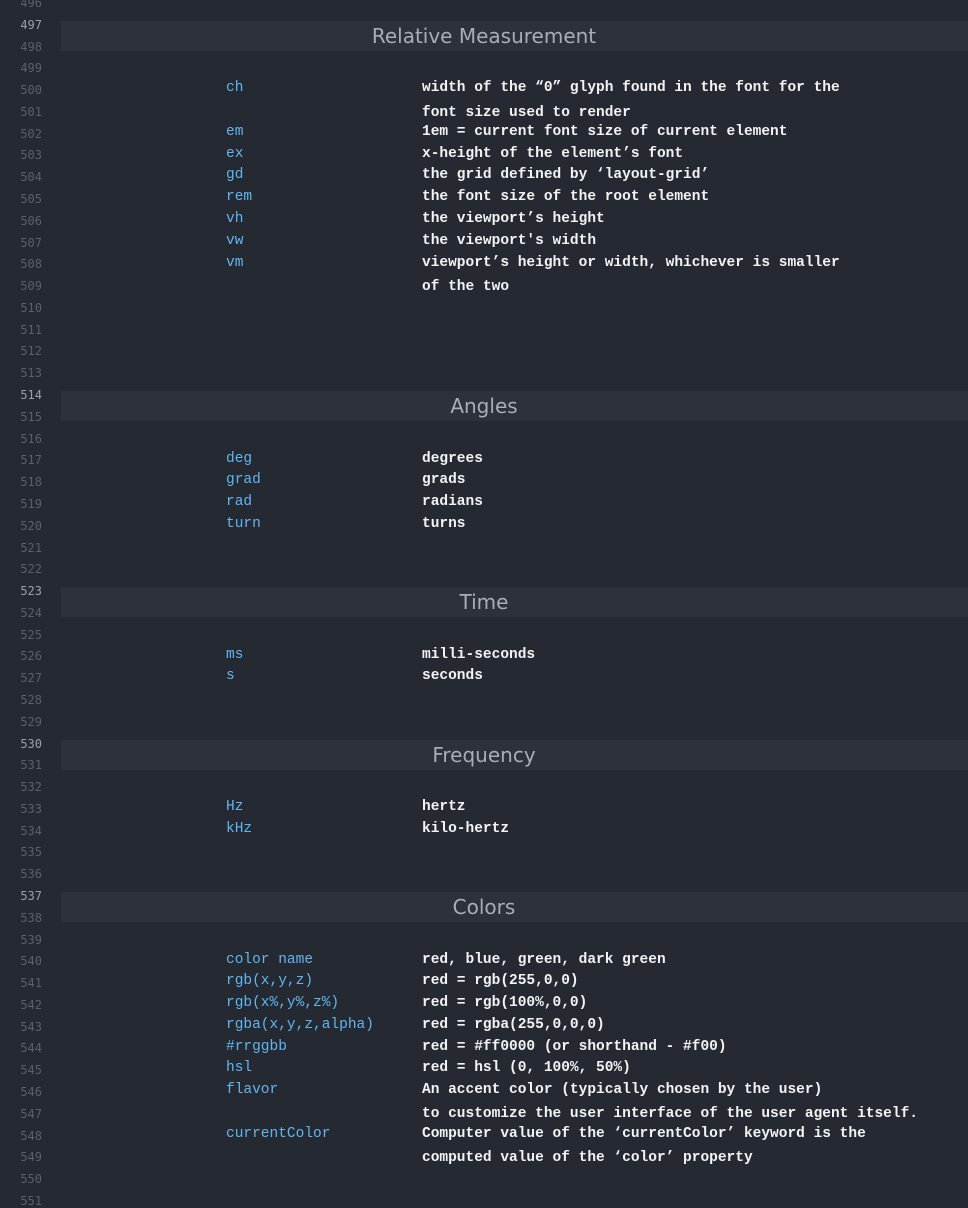 The image size is (968, 1208). What do you see at coordinates (252, 1090) in the screenshot?
I see `unit-term: flavor` at bounding box center [252, 1090].